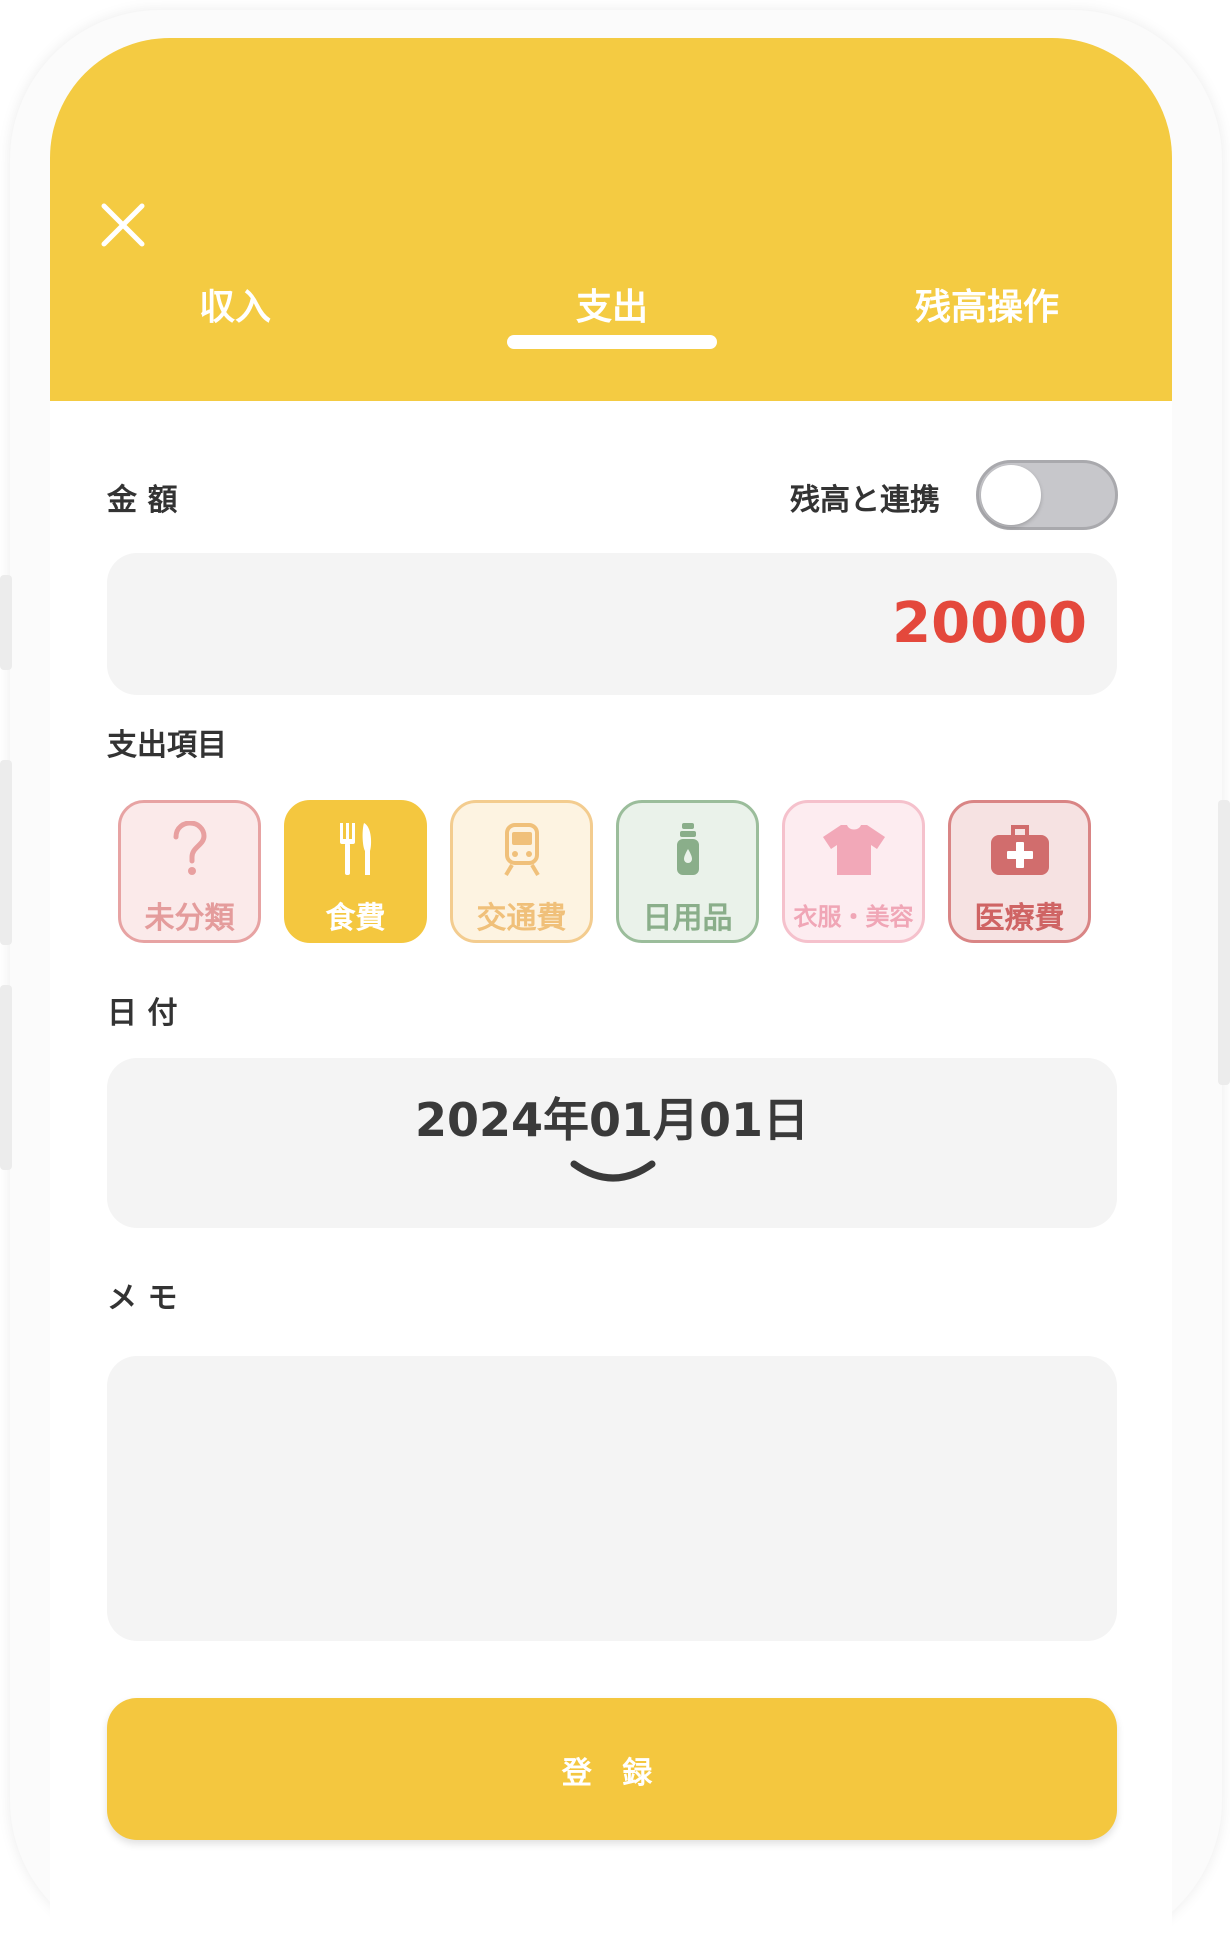  I want to click on category-food: 食費, so click(355, 871).